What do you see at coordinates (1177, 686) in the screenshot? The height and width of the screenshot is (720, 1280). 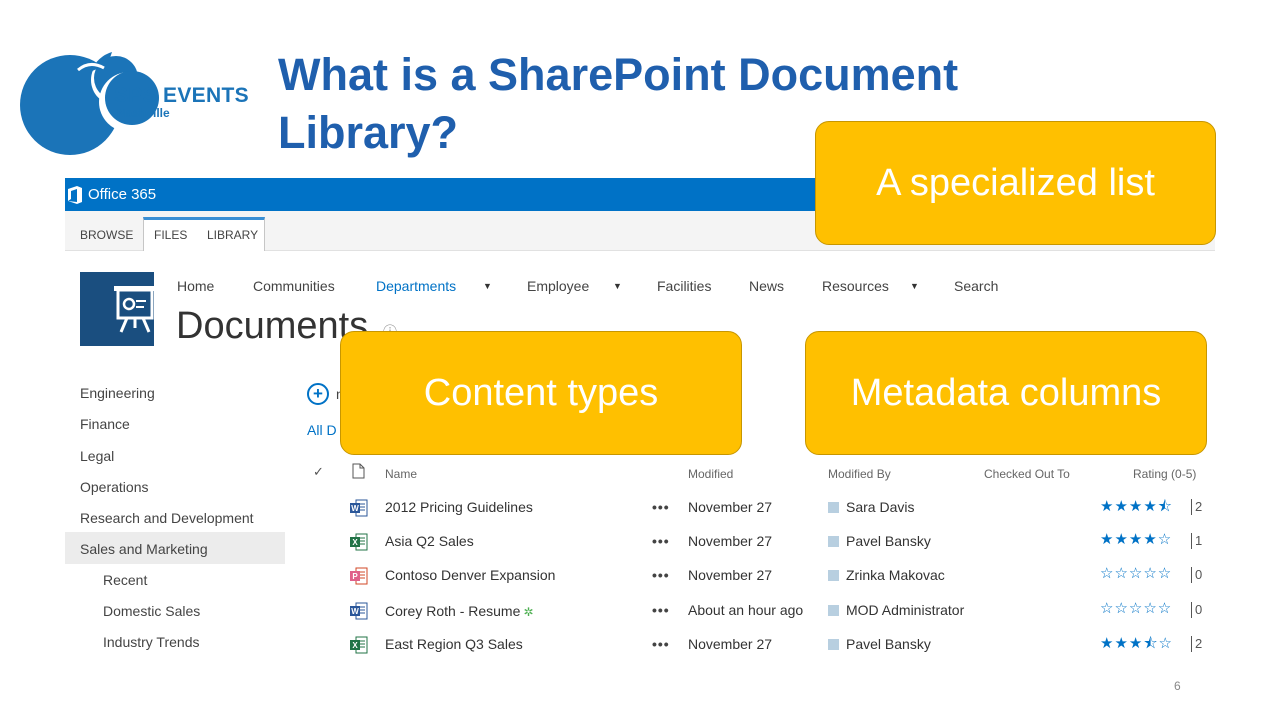 I see `slide-page-number: 6` at bounding box center [1177, 686].